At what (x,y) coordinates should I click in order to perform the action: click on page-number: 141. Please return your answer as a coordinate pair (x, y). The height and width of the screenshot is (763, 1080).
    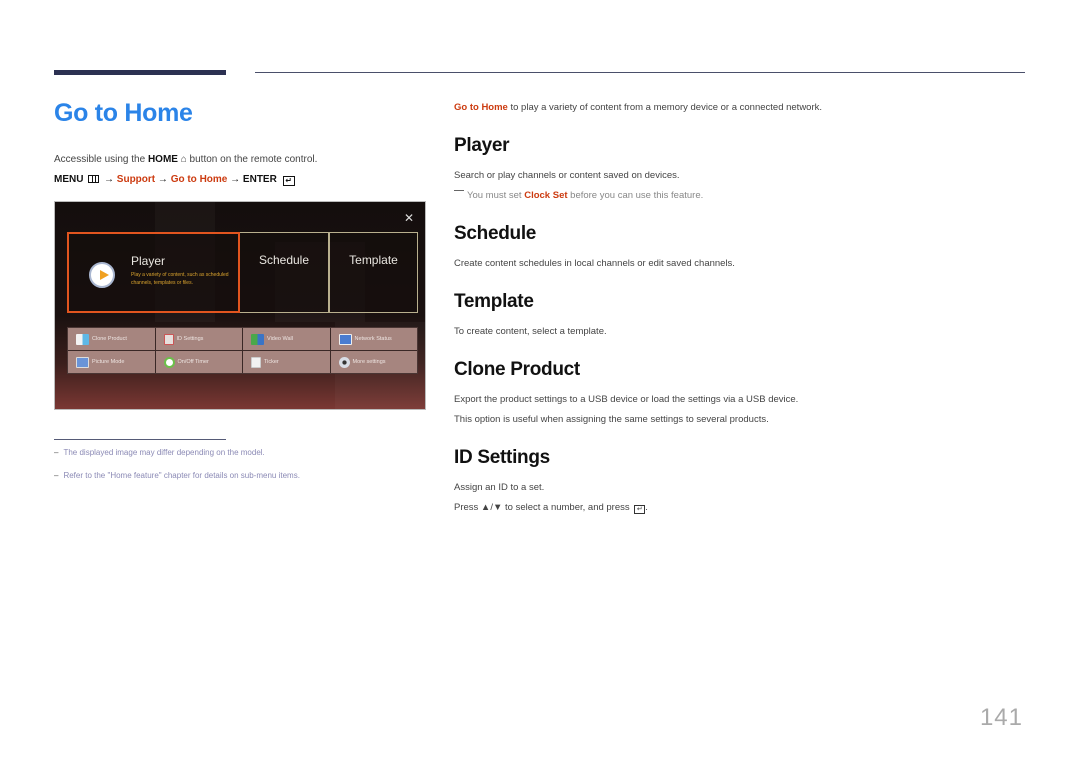
    Looking at the image, I should click on (1001, 717).